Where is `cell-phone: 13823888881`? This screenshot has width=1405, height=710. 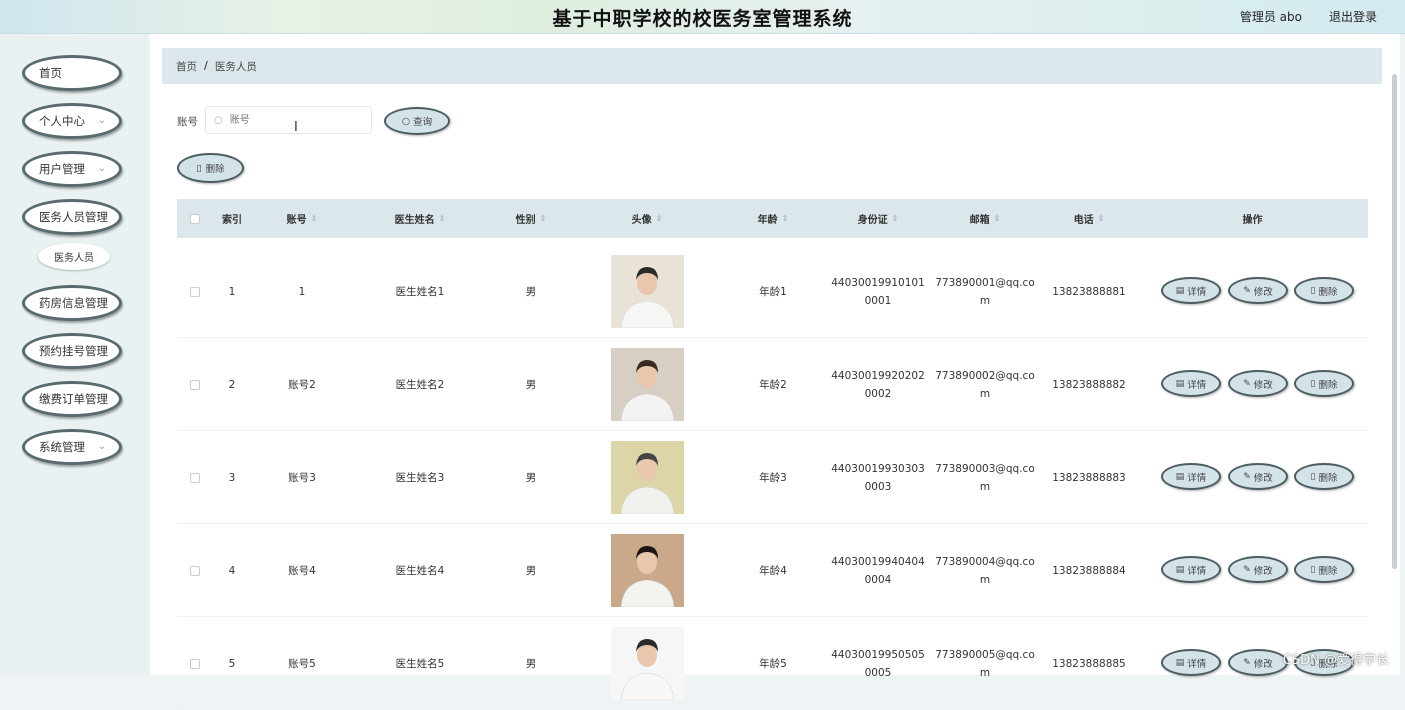 cell-phone: 13823888881 is located at coordinates (1089, 291).